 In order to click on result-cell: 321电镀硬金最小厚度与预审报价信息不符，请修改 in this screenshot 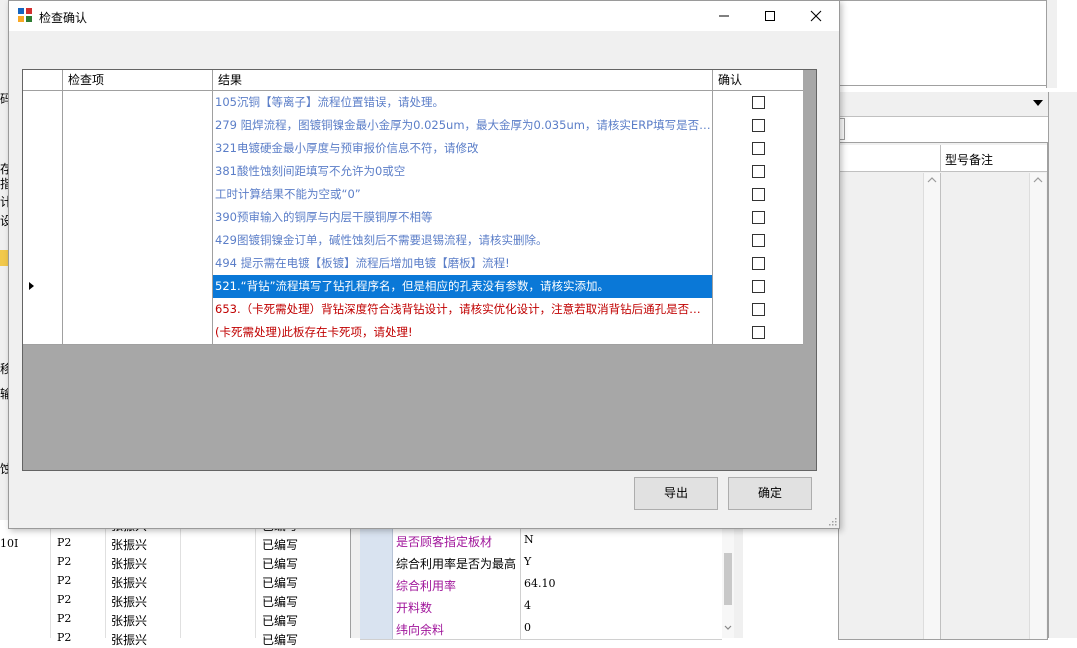, I will do `click(463, 148)`.